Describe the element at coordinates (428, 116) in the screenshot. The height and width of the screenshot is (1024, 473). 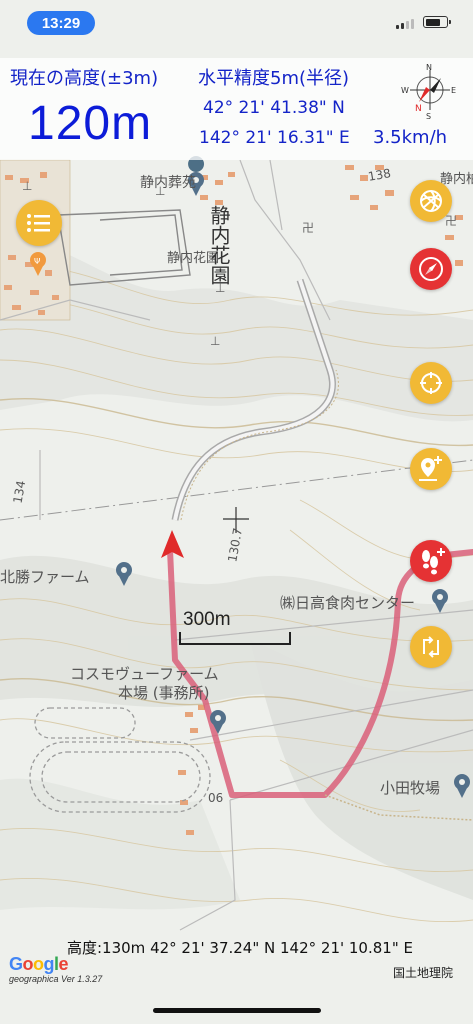
I see `compass-south: S` at that location.